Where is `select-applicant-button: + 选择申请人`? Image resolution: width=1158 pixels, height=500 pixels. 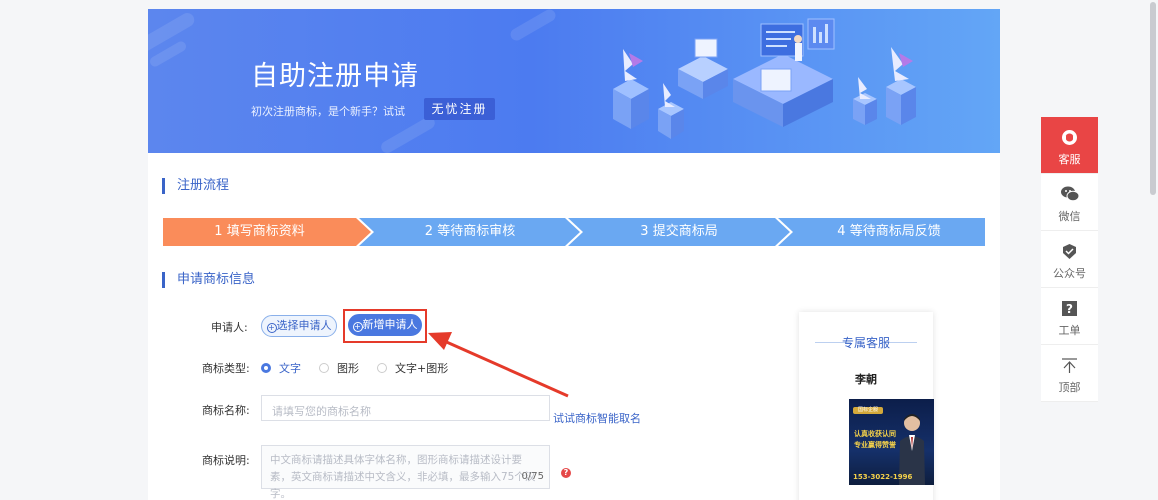
select-applicant-button: + 选择申请人 is located at coordinates (299, 326).